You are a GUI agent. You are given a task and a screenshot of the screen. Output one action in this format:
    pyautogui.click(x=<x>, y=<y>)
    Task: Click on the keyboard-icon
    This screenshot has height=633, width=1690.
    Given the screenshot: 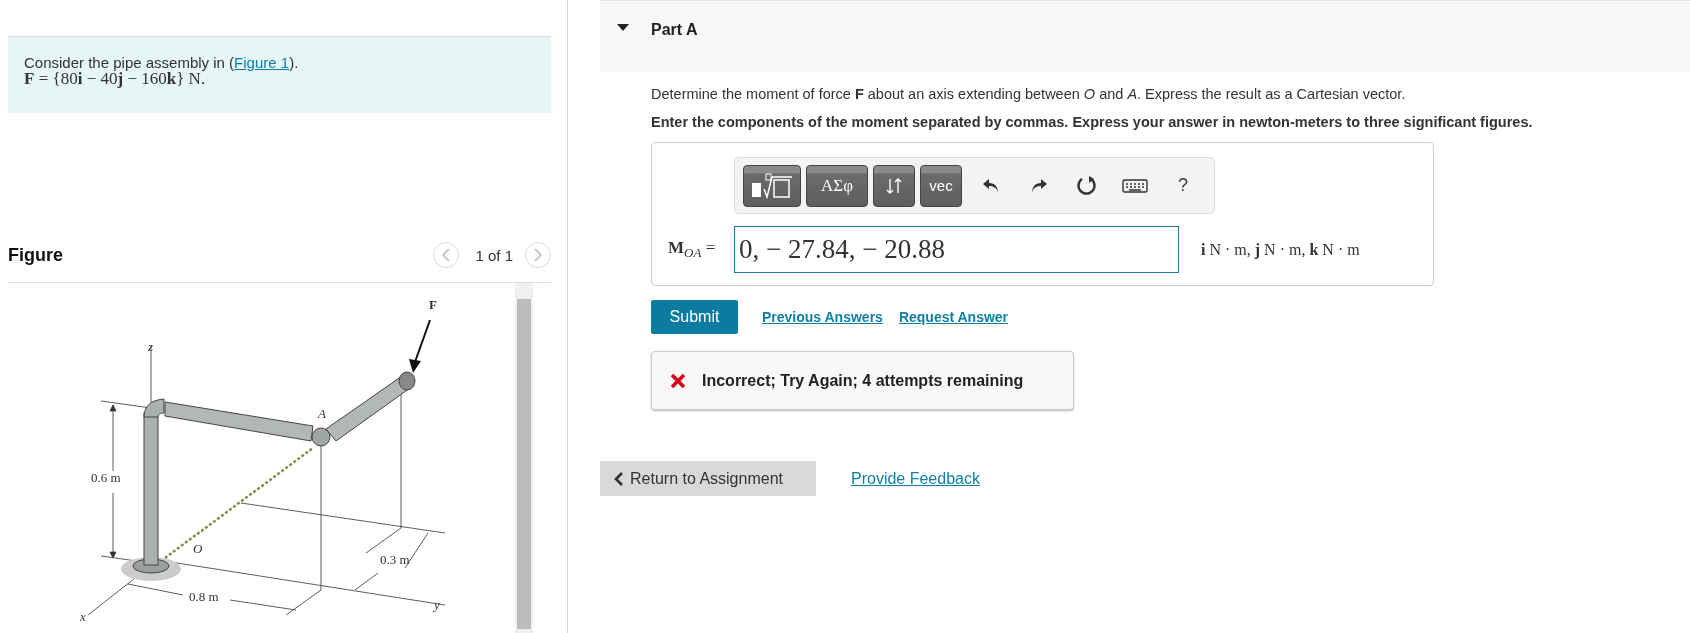 What is the action you would take?
    pyautogui.click(x=1135, y=185)
    